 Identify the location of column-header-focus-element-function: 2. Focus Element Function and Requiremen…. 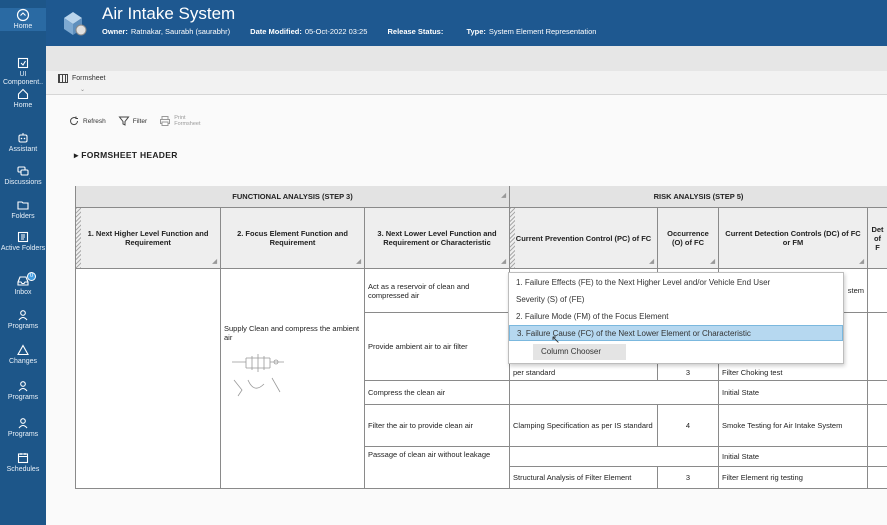
(293, 238).